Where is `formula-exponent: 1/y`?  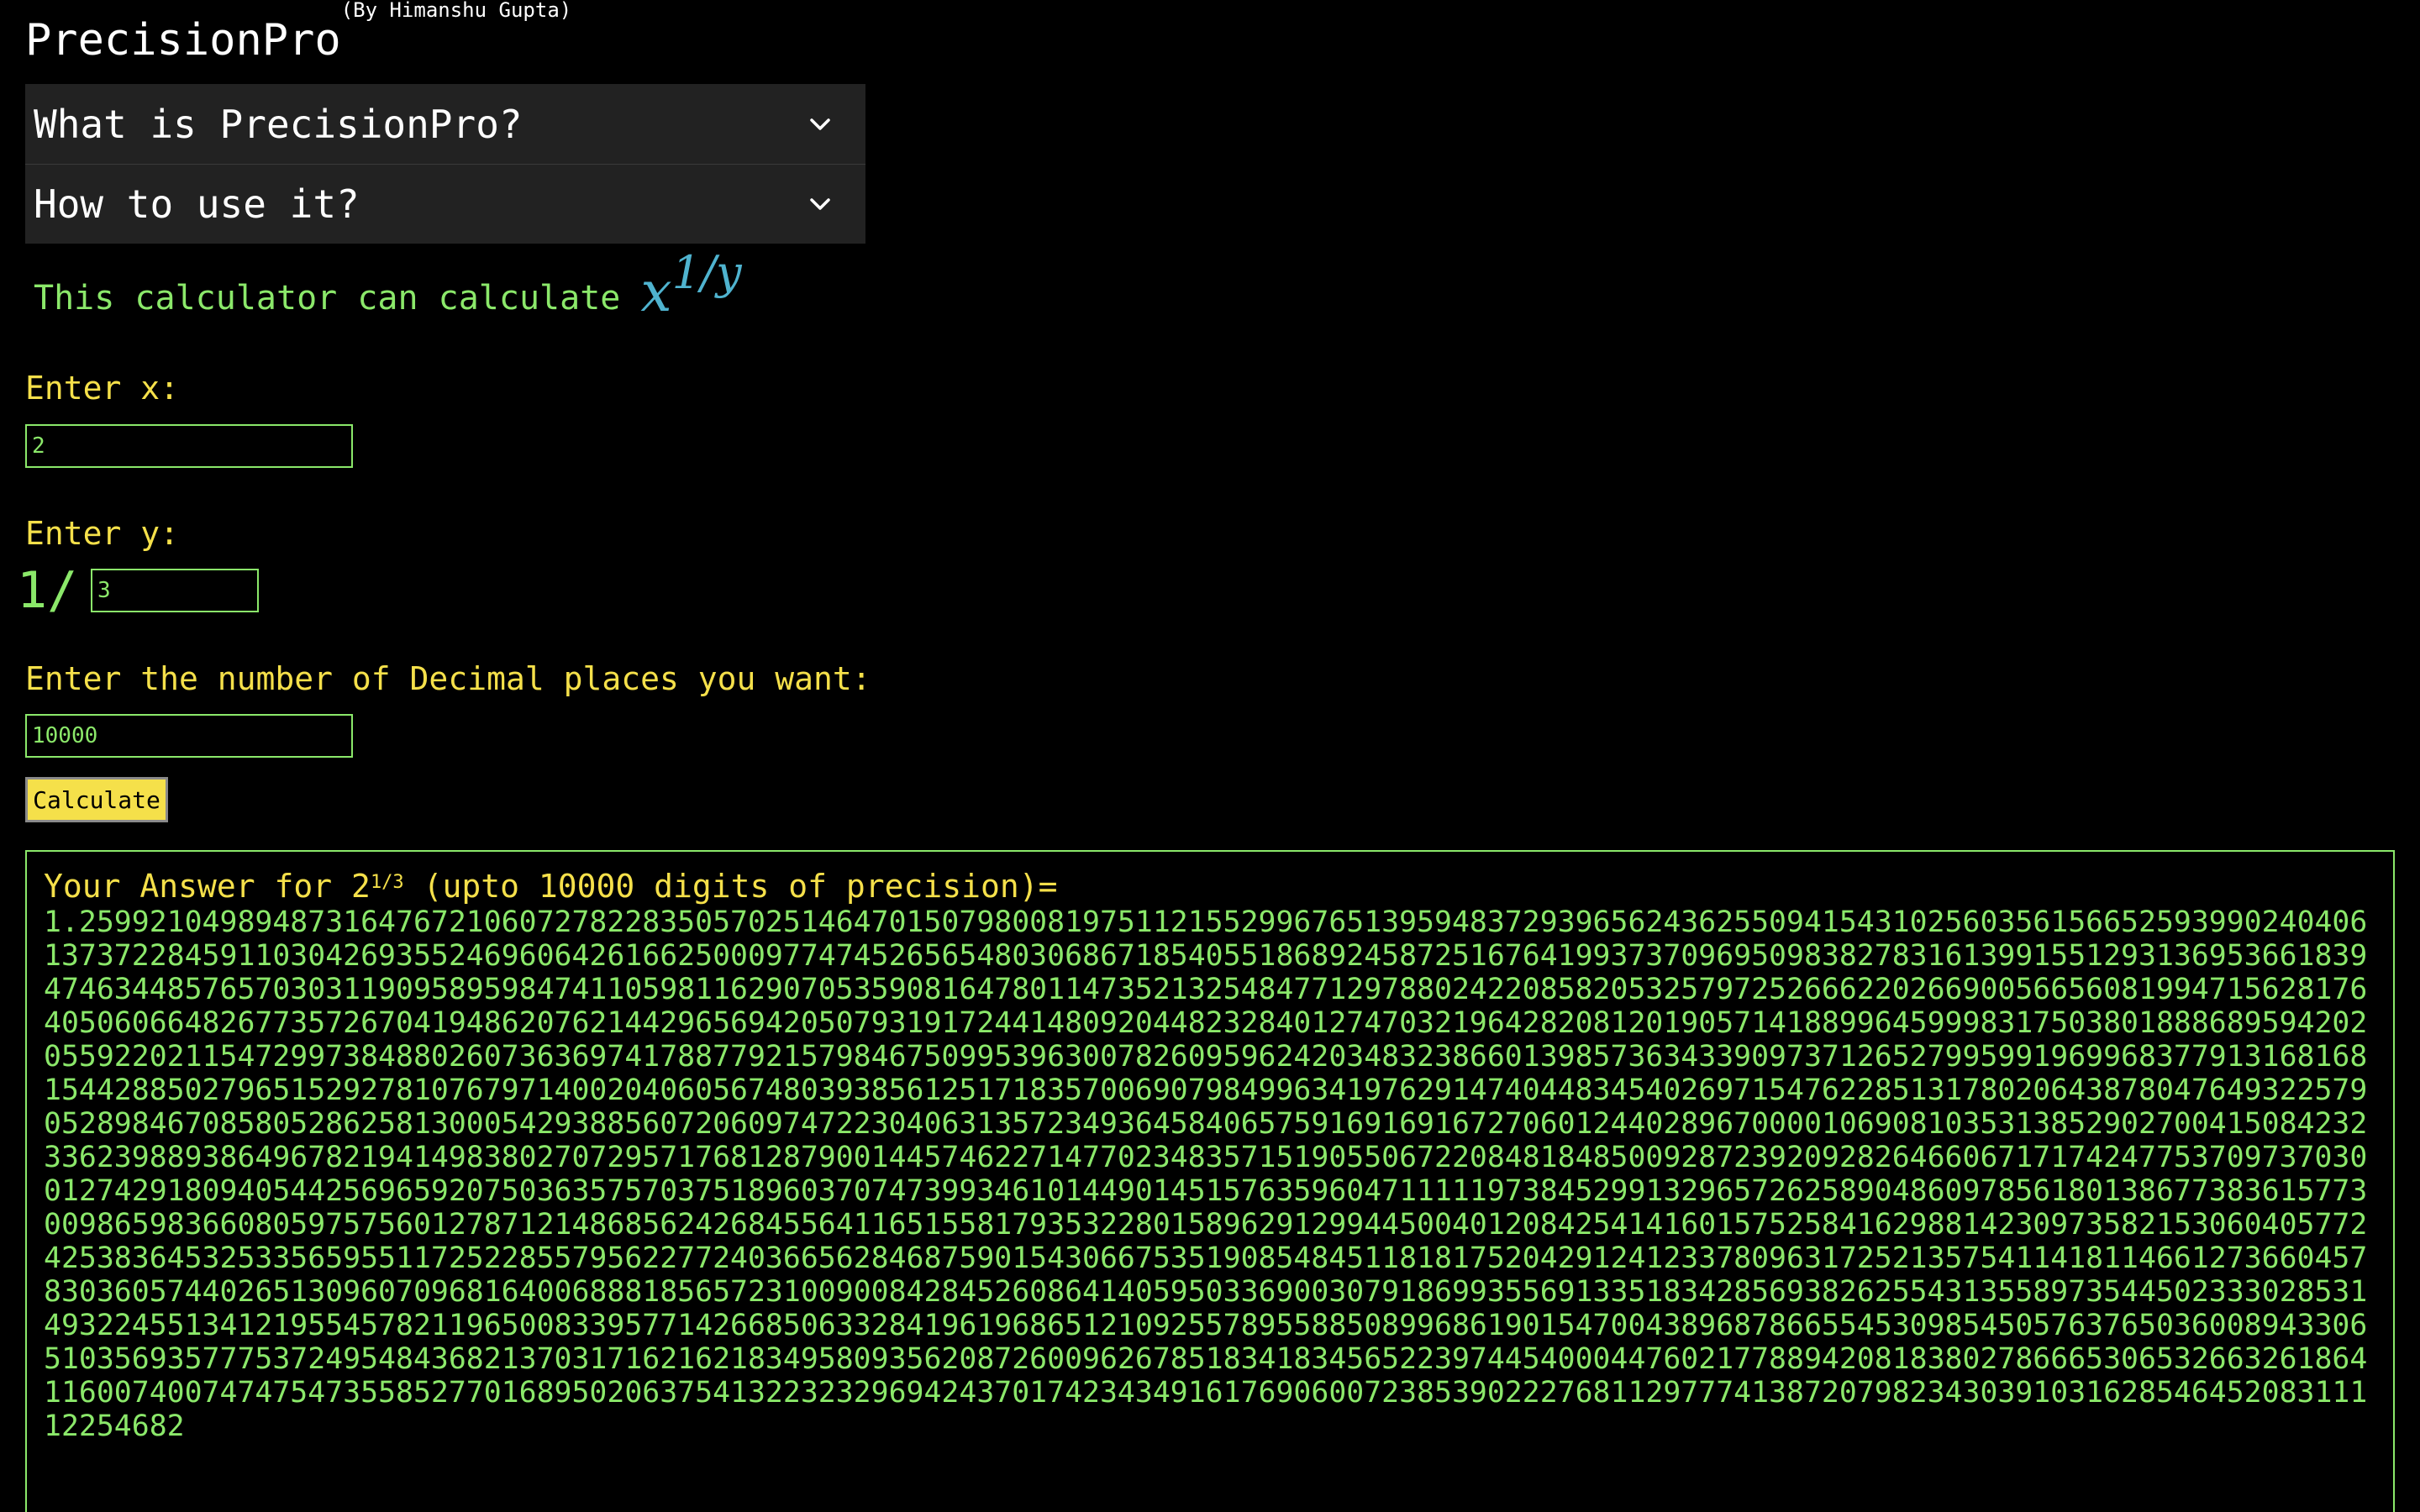
formula-exponent: 1/y is located at coordinates (706, 272).